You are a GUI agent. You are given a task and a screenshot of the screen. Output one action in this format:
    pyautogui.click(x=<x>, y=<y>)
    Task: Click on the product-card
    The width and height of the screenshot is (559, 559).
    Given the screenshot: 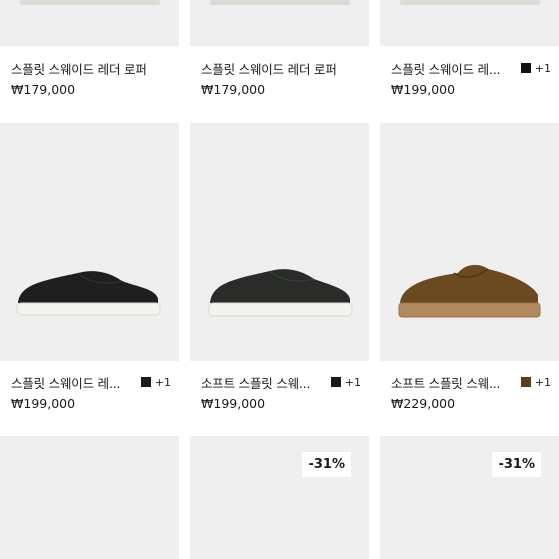 What is the action you would take?
    pyautogui.click(x=89, y=497)
    